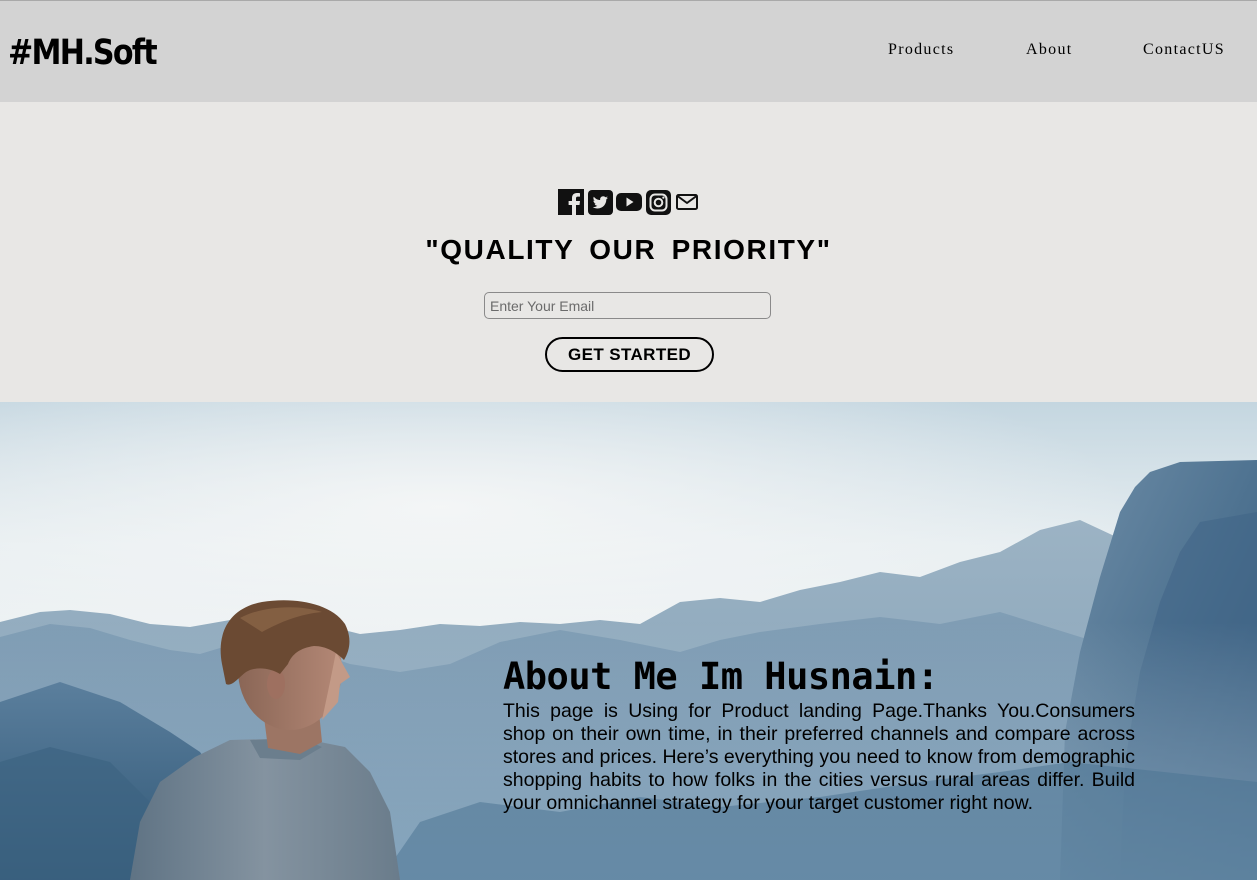  Describe the element at coordinates (571, 202) in the screenshot. I see `facebook-icon` at that location.